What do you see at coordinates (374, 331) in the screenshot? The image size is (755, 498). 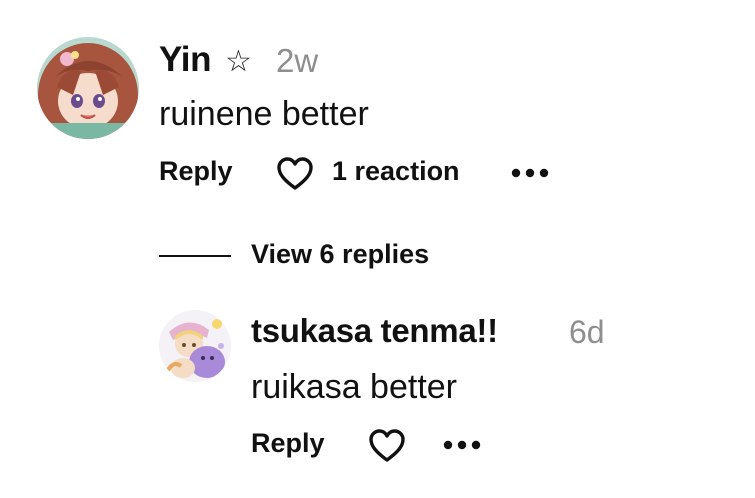 I see `reply-author: tsukasa tenma!!` at bounding box center [374, 331].